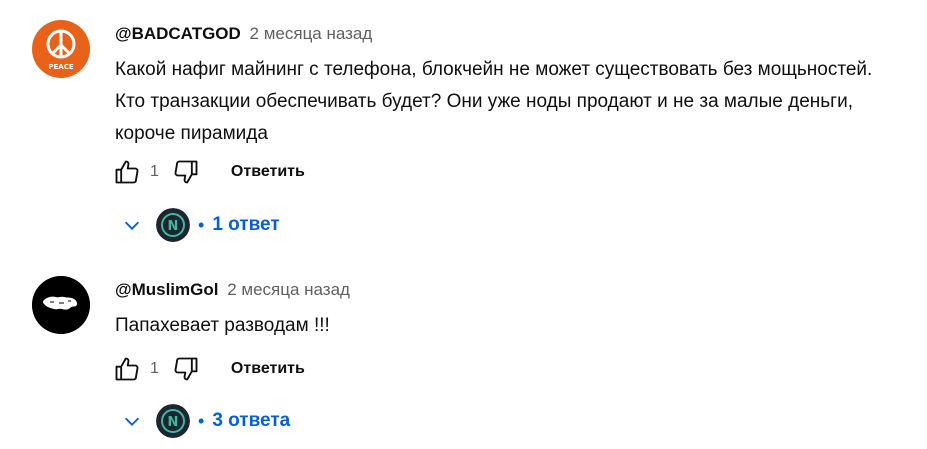 The height and width of the screenshot is (449, 927). I want to click on avatar, so click(61, 305).